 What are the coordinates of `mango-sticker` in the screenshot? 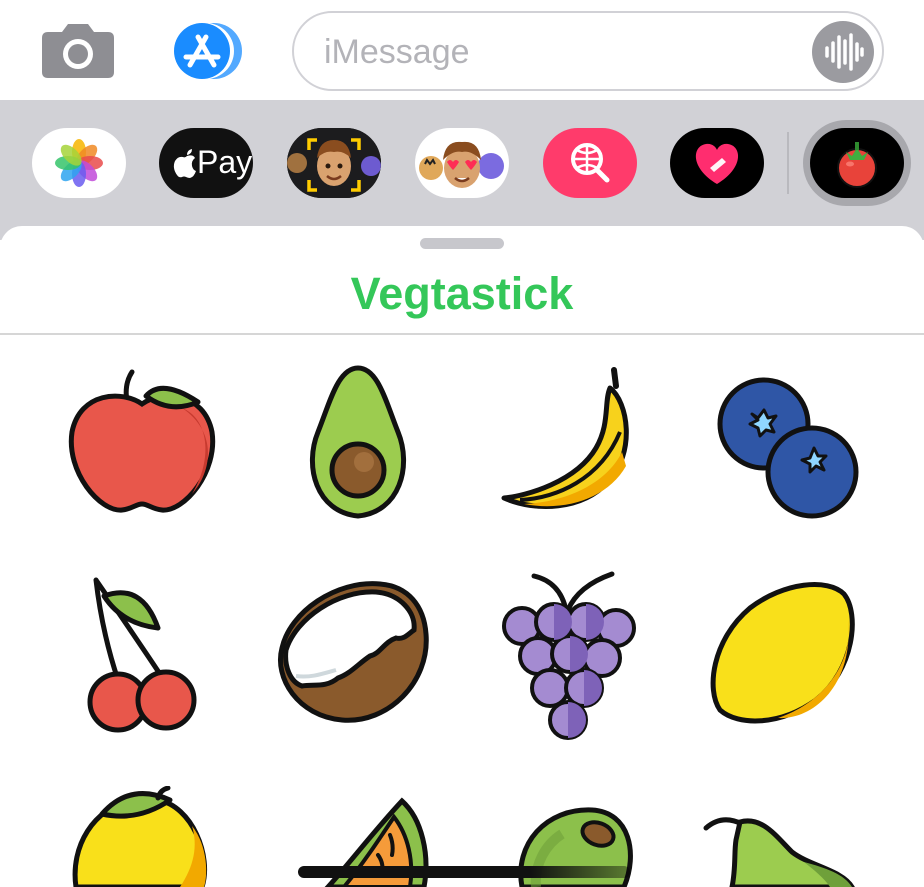 It's located at (142, 836).